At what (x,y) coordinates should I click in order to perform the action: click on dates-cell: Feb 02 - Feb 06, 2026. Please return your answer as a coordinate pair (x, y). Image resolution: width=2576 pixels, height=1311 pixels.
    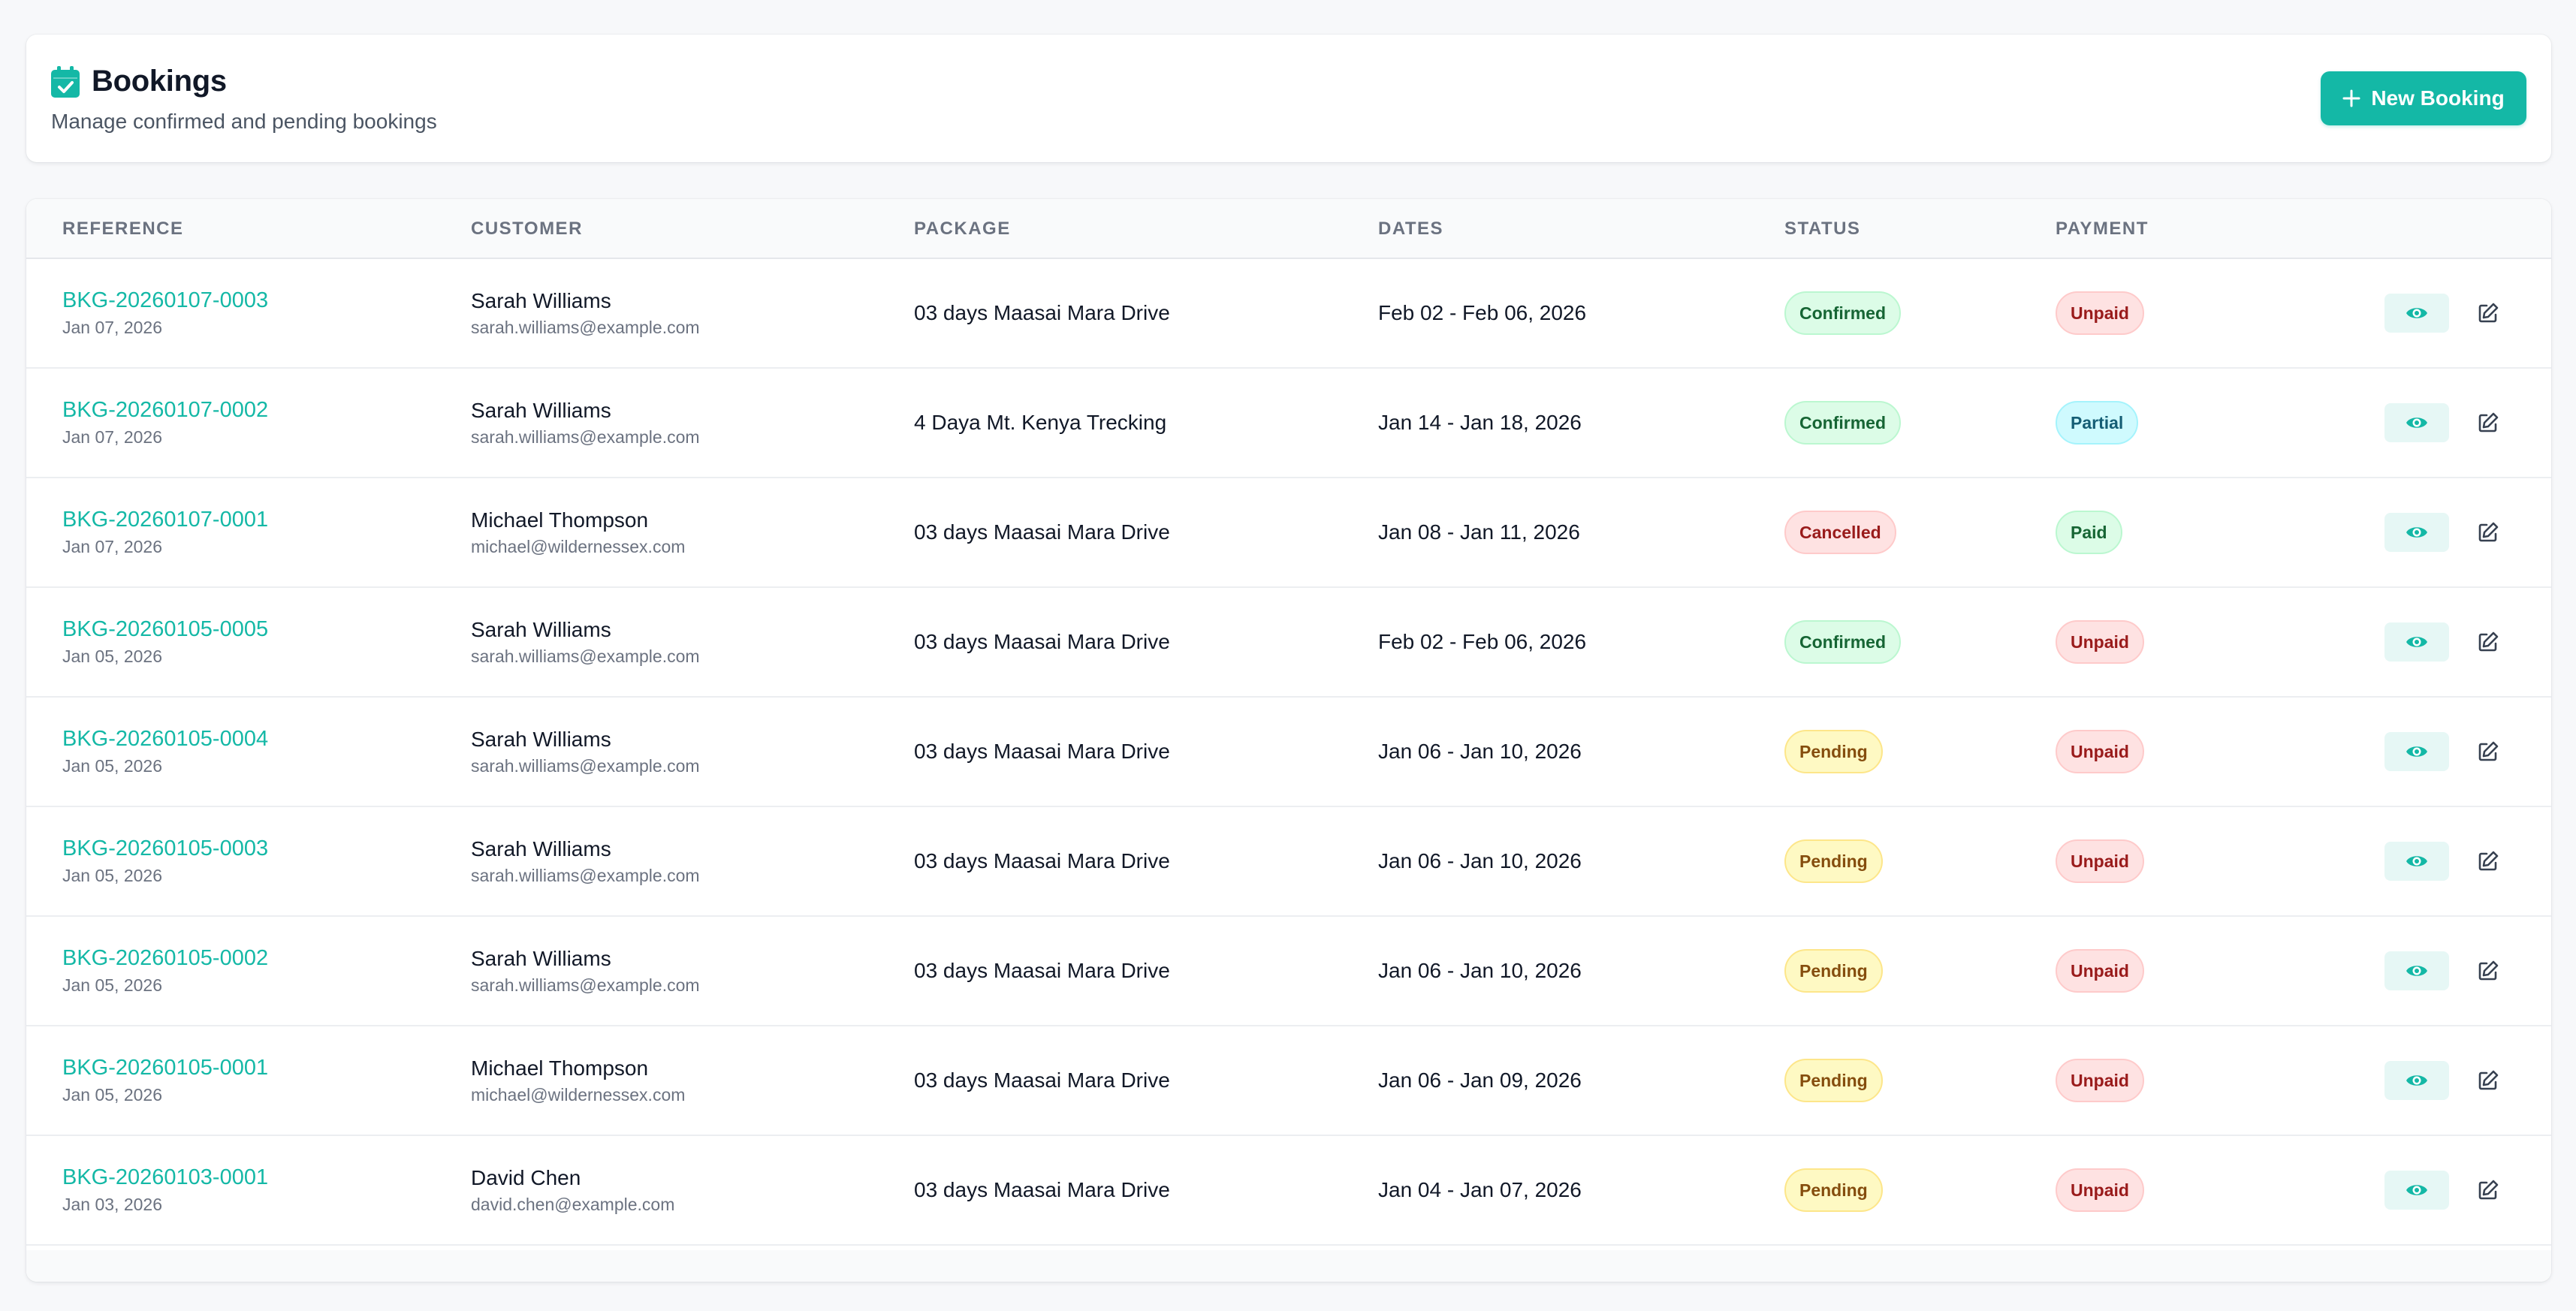
    Looking at the image, I should click on (1482, 642).